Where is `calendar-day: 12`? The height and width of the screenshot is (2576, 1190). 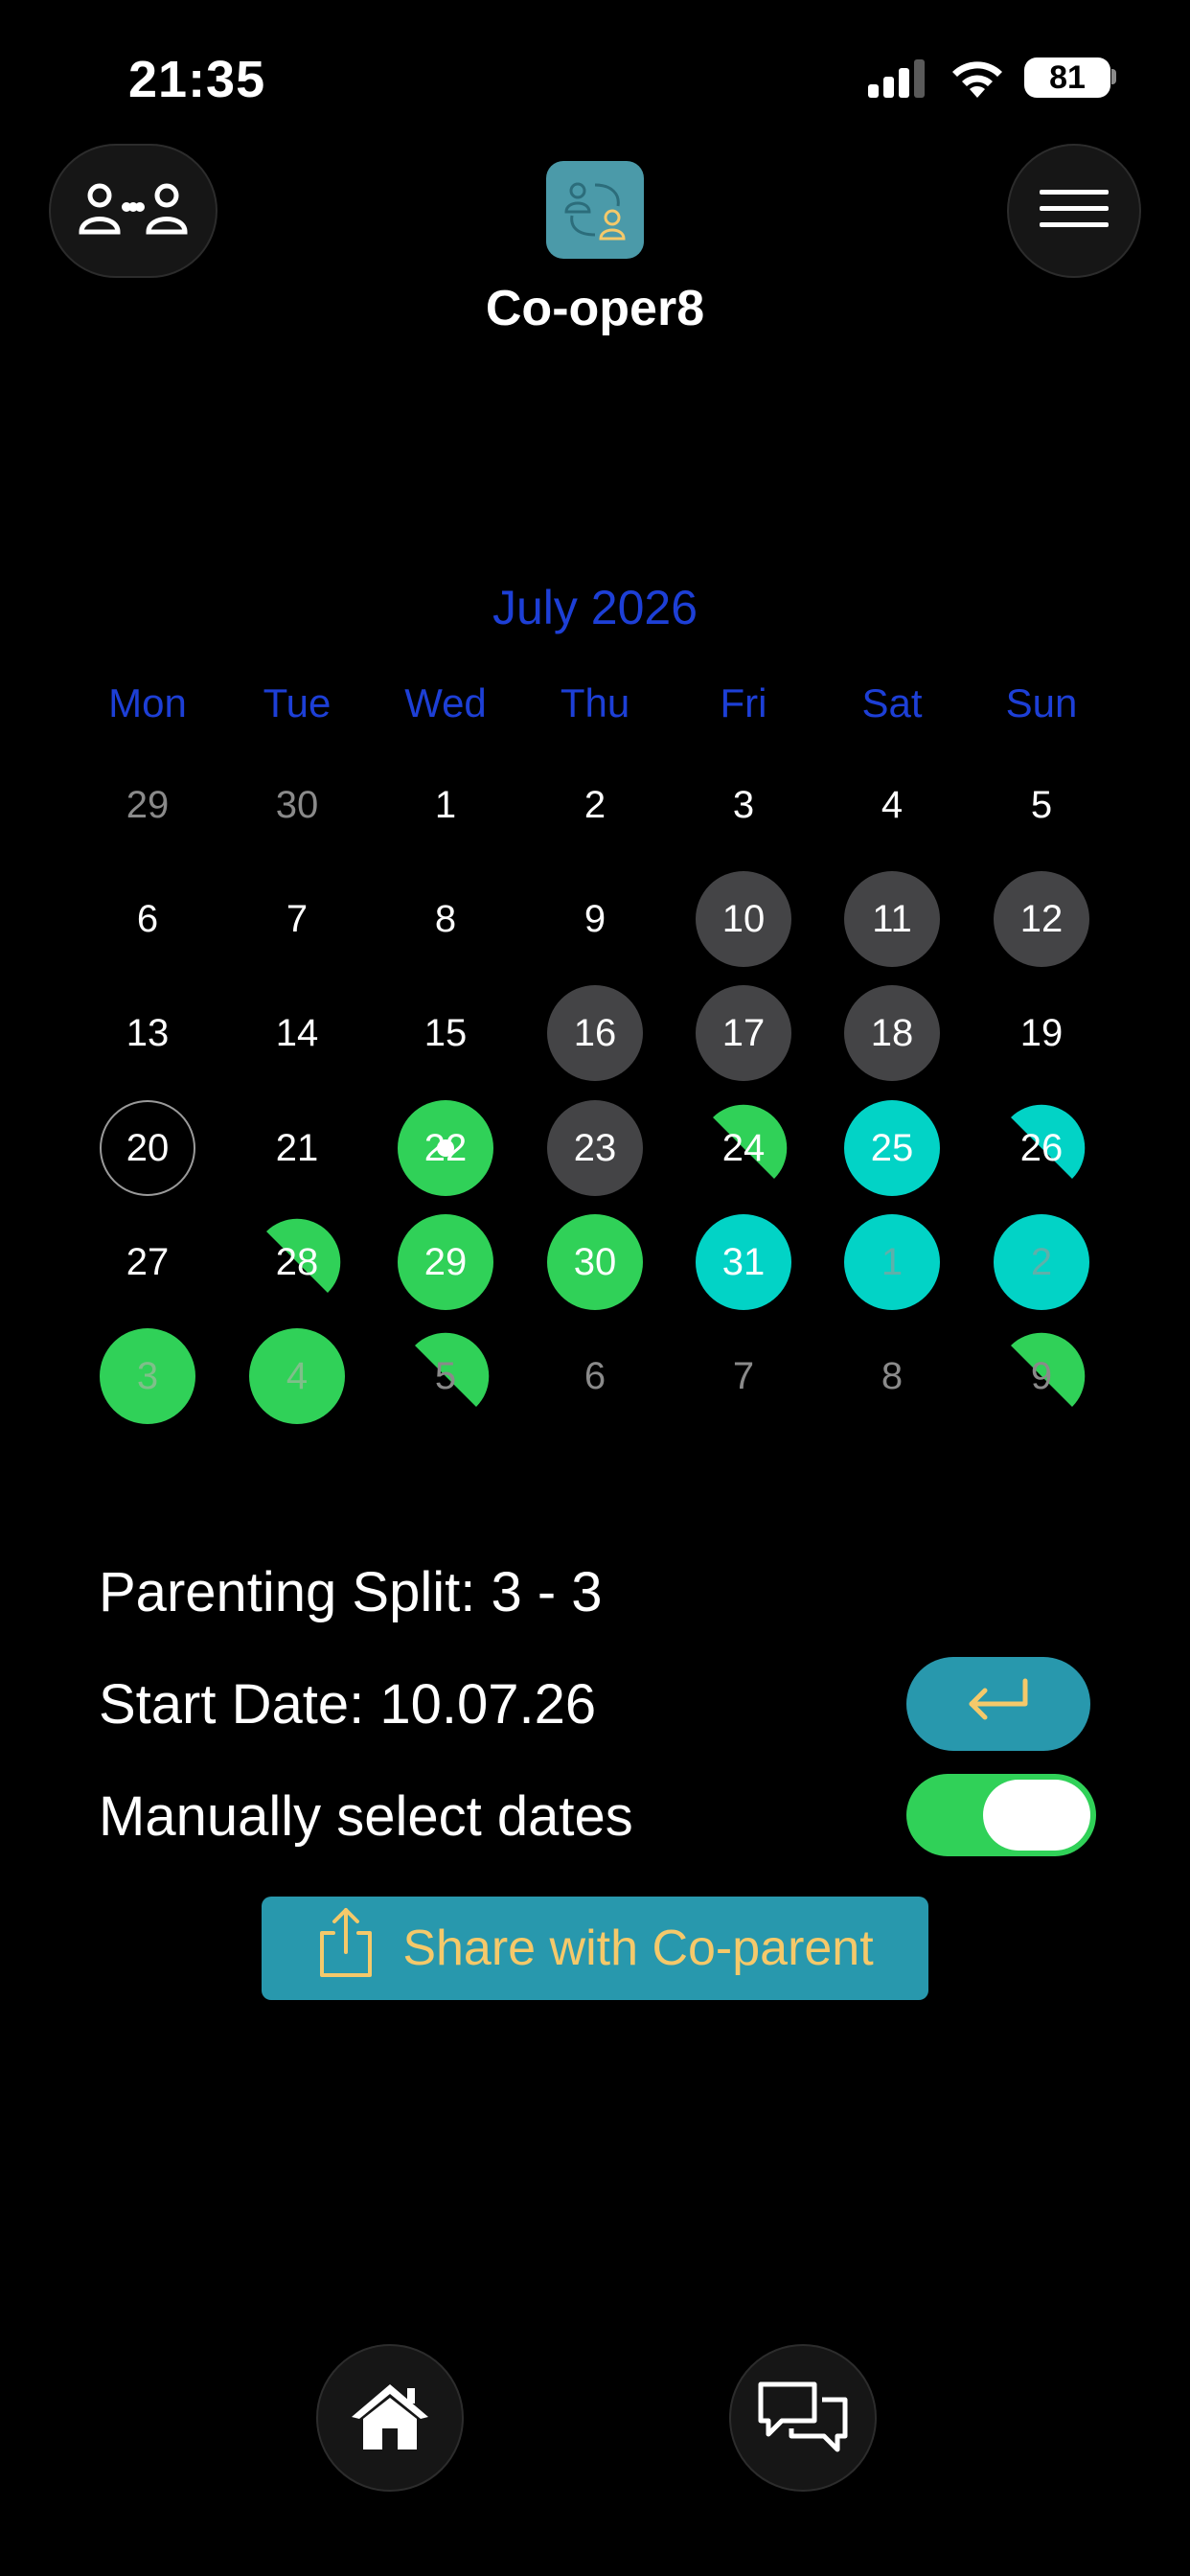
calendar-day: 12 is located at coordinates (1041, 919).